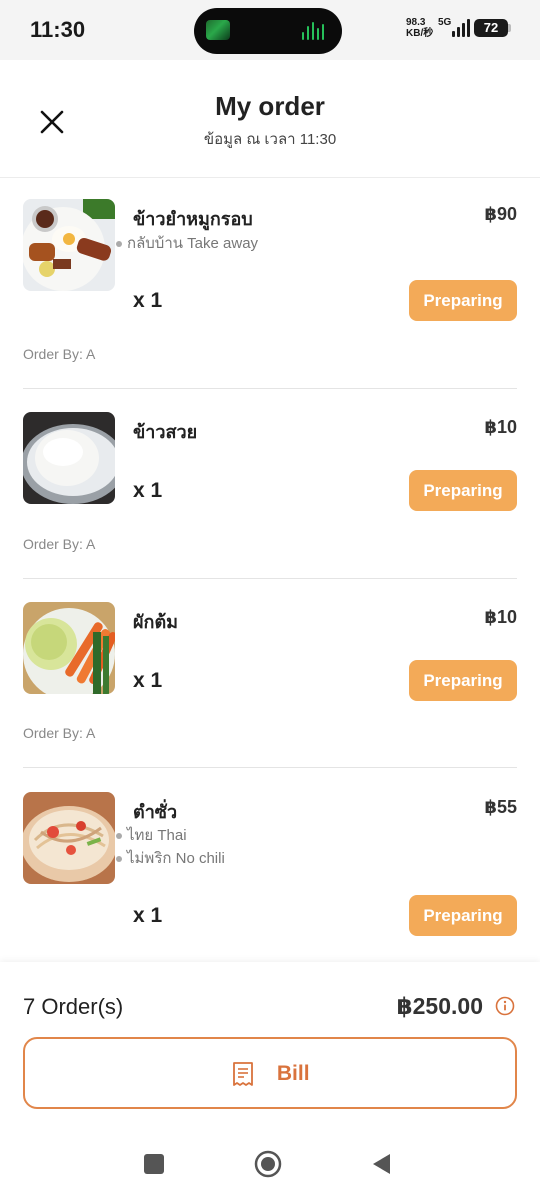 This screenshot has width=540, height=1200. I want to click on item-option: ไทย Thai, so click(151, 835).